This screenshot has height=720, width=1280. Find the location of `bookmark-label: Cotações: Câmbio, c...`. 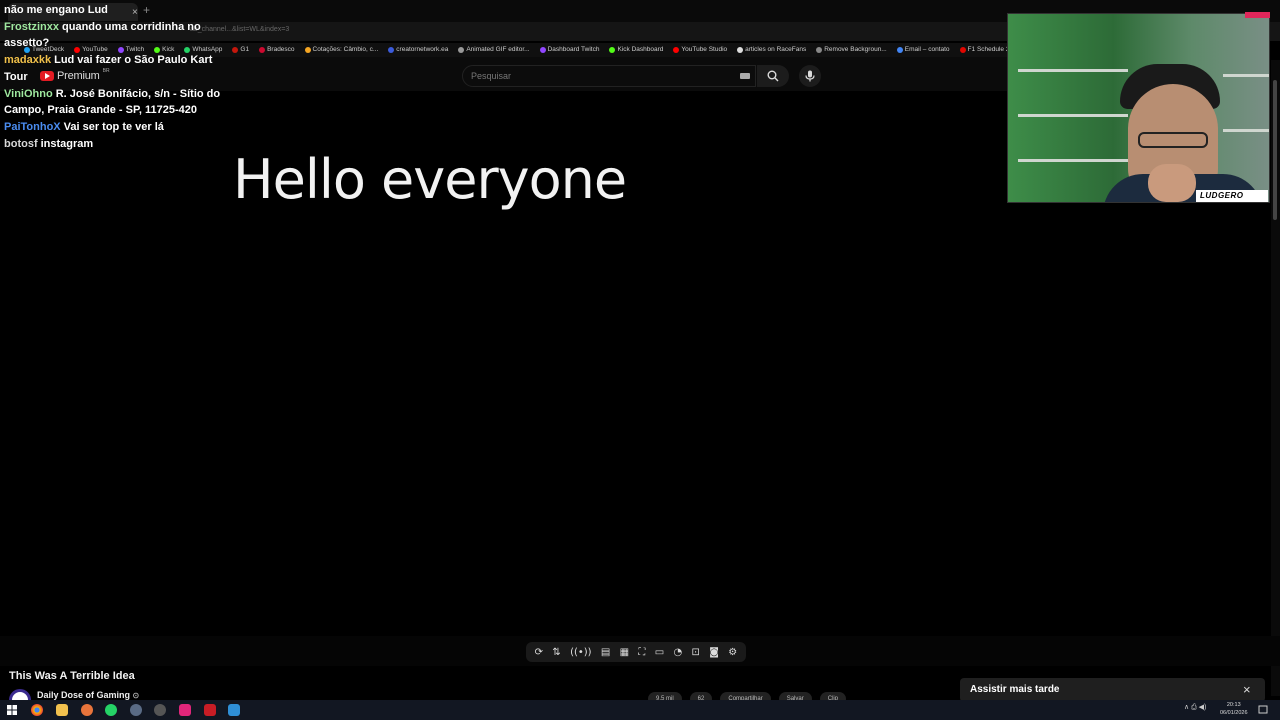

bookmark-label: Cotações: Câmbio, c... is located at coordinates (345, 49).